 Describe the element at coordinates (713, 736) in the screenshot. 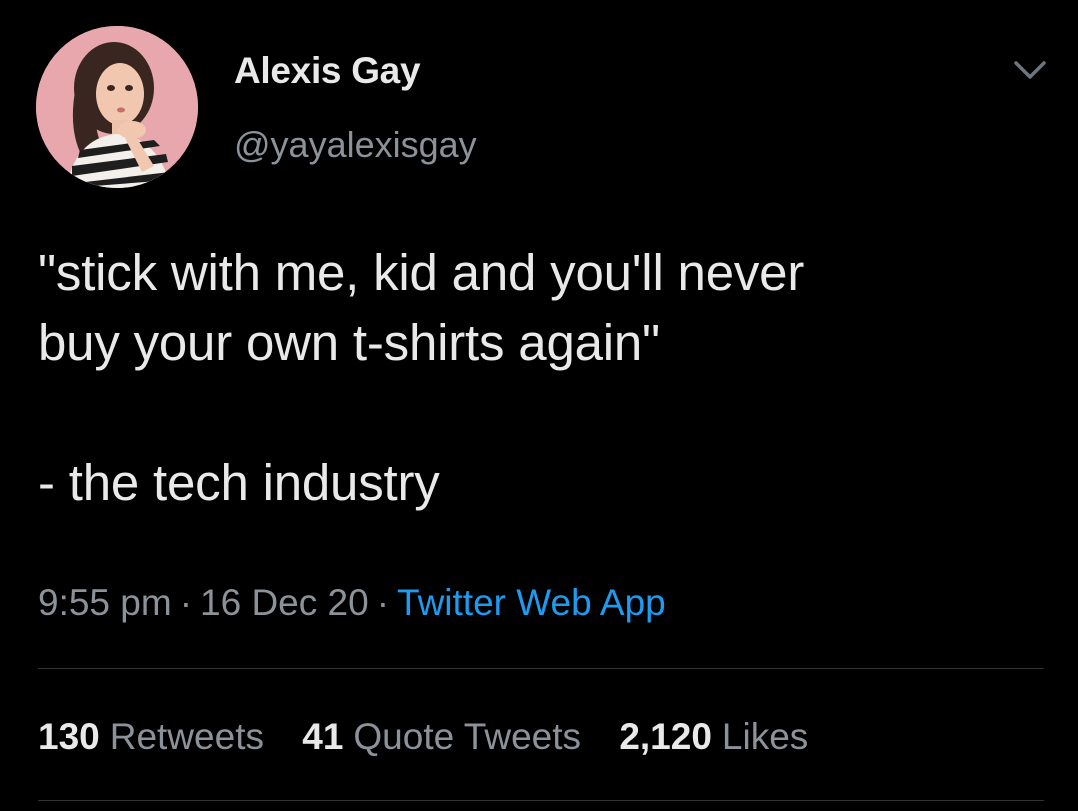

I see `likes-stat: 2,120 Likes` at that location.